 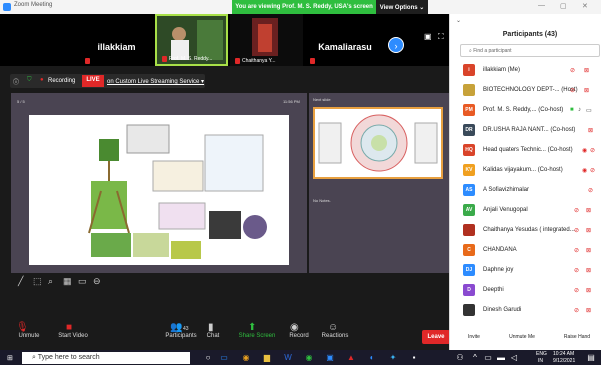 What do you see at coordinates (351, 357) in the screenshot?
I see `app-icon: ▲` at bounding box center [351, 357].